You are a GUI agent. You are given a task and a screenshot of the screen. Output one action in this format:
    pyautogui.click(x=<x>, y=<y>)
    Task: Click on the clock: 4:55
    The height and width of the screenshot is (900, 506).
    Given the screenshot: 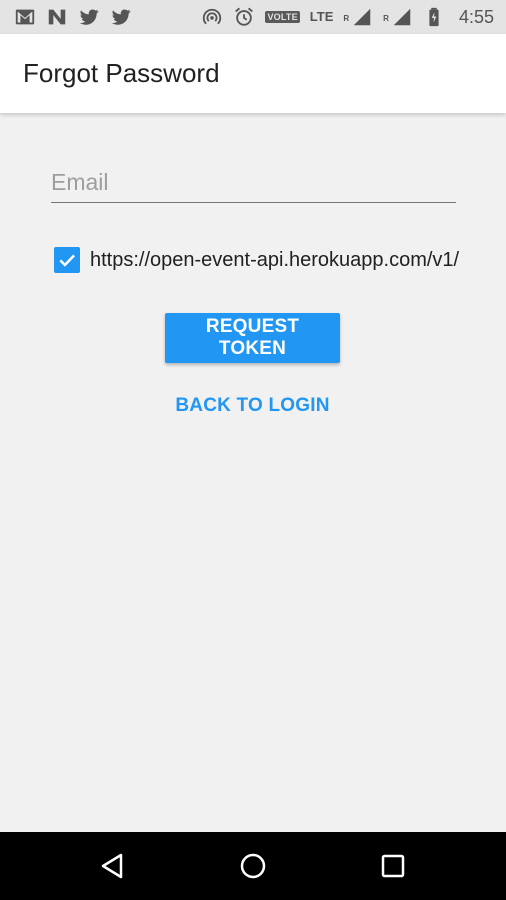 What is the action you would take?
    pyautogui.click(x=476, y=16)
    